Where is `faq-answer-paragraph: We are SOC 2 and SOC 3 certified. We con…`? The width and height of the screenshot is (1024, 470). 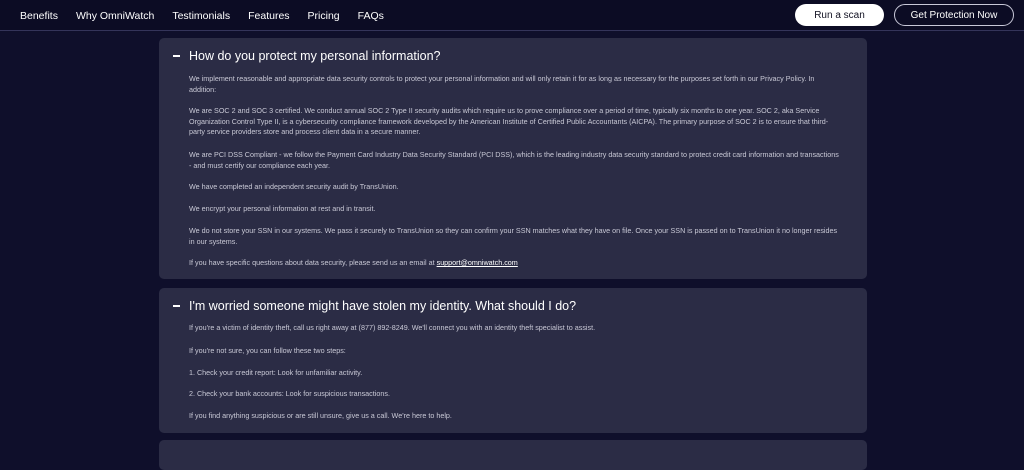 faq-answer-paragraph: We are SOC 2 and SOC 3 certified. We con… is located at coordinates (509, 121).